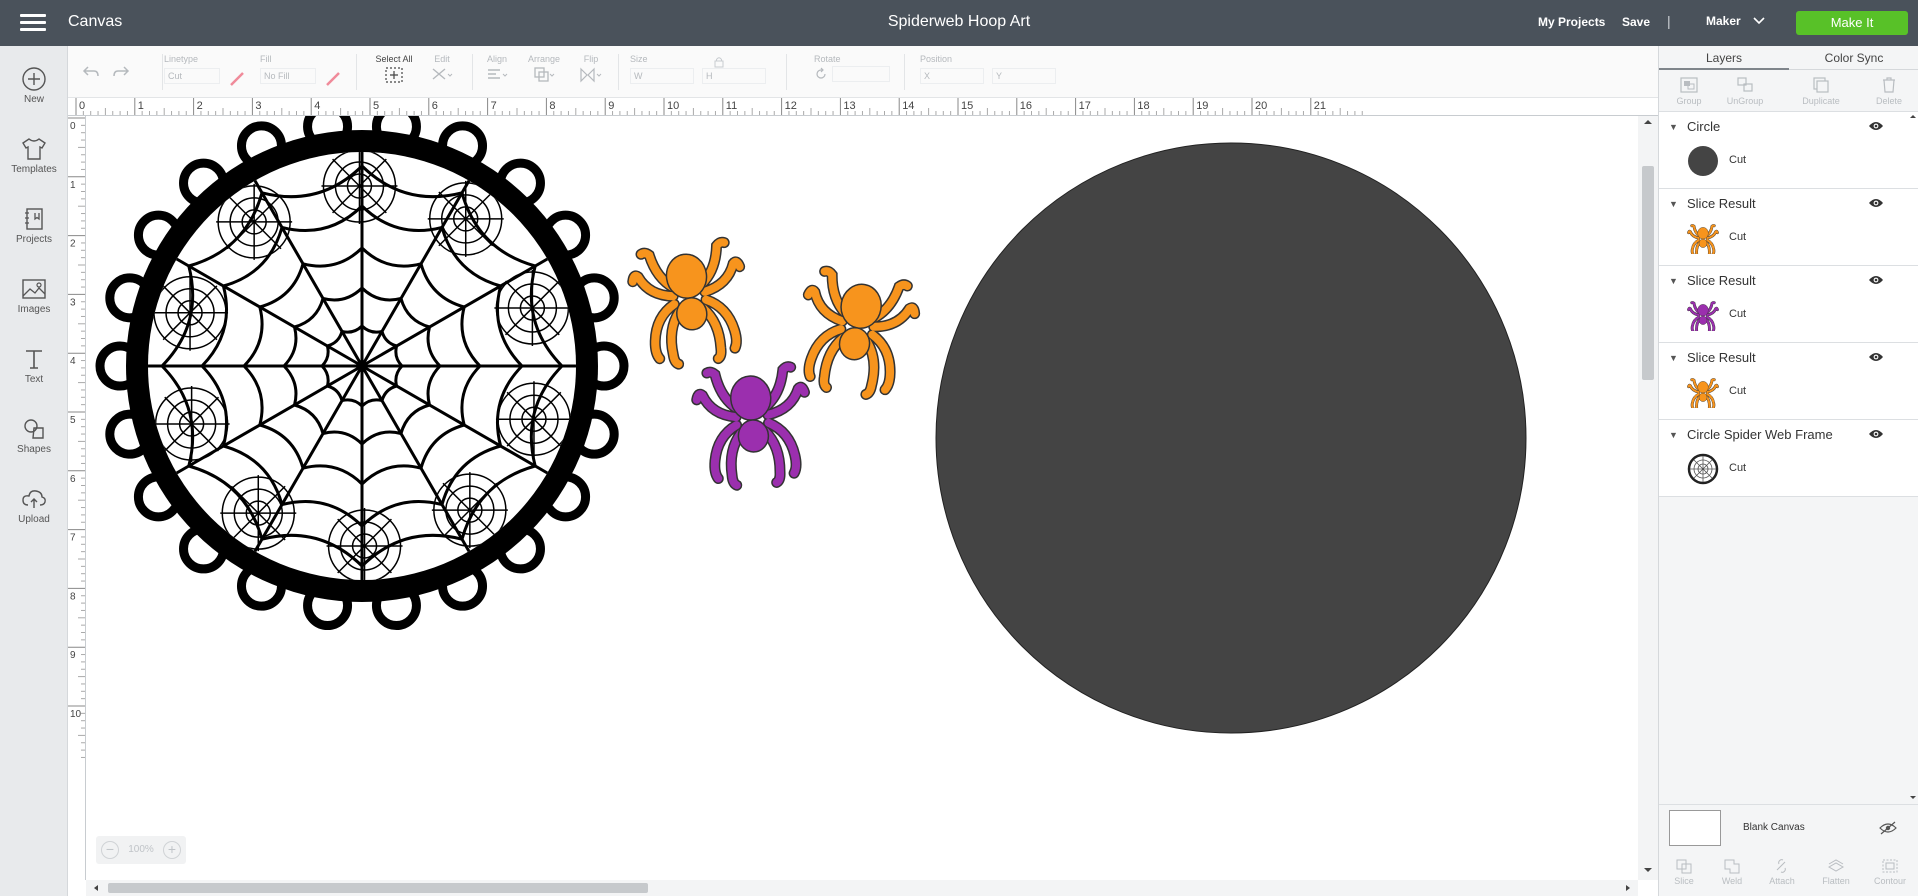 This screenshot has height=896, width=1918. Describe the element at coordinates (751, 426) in the screenshot. I see `purple-spider` at that location.